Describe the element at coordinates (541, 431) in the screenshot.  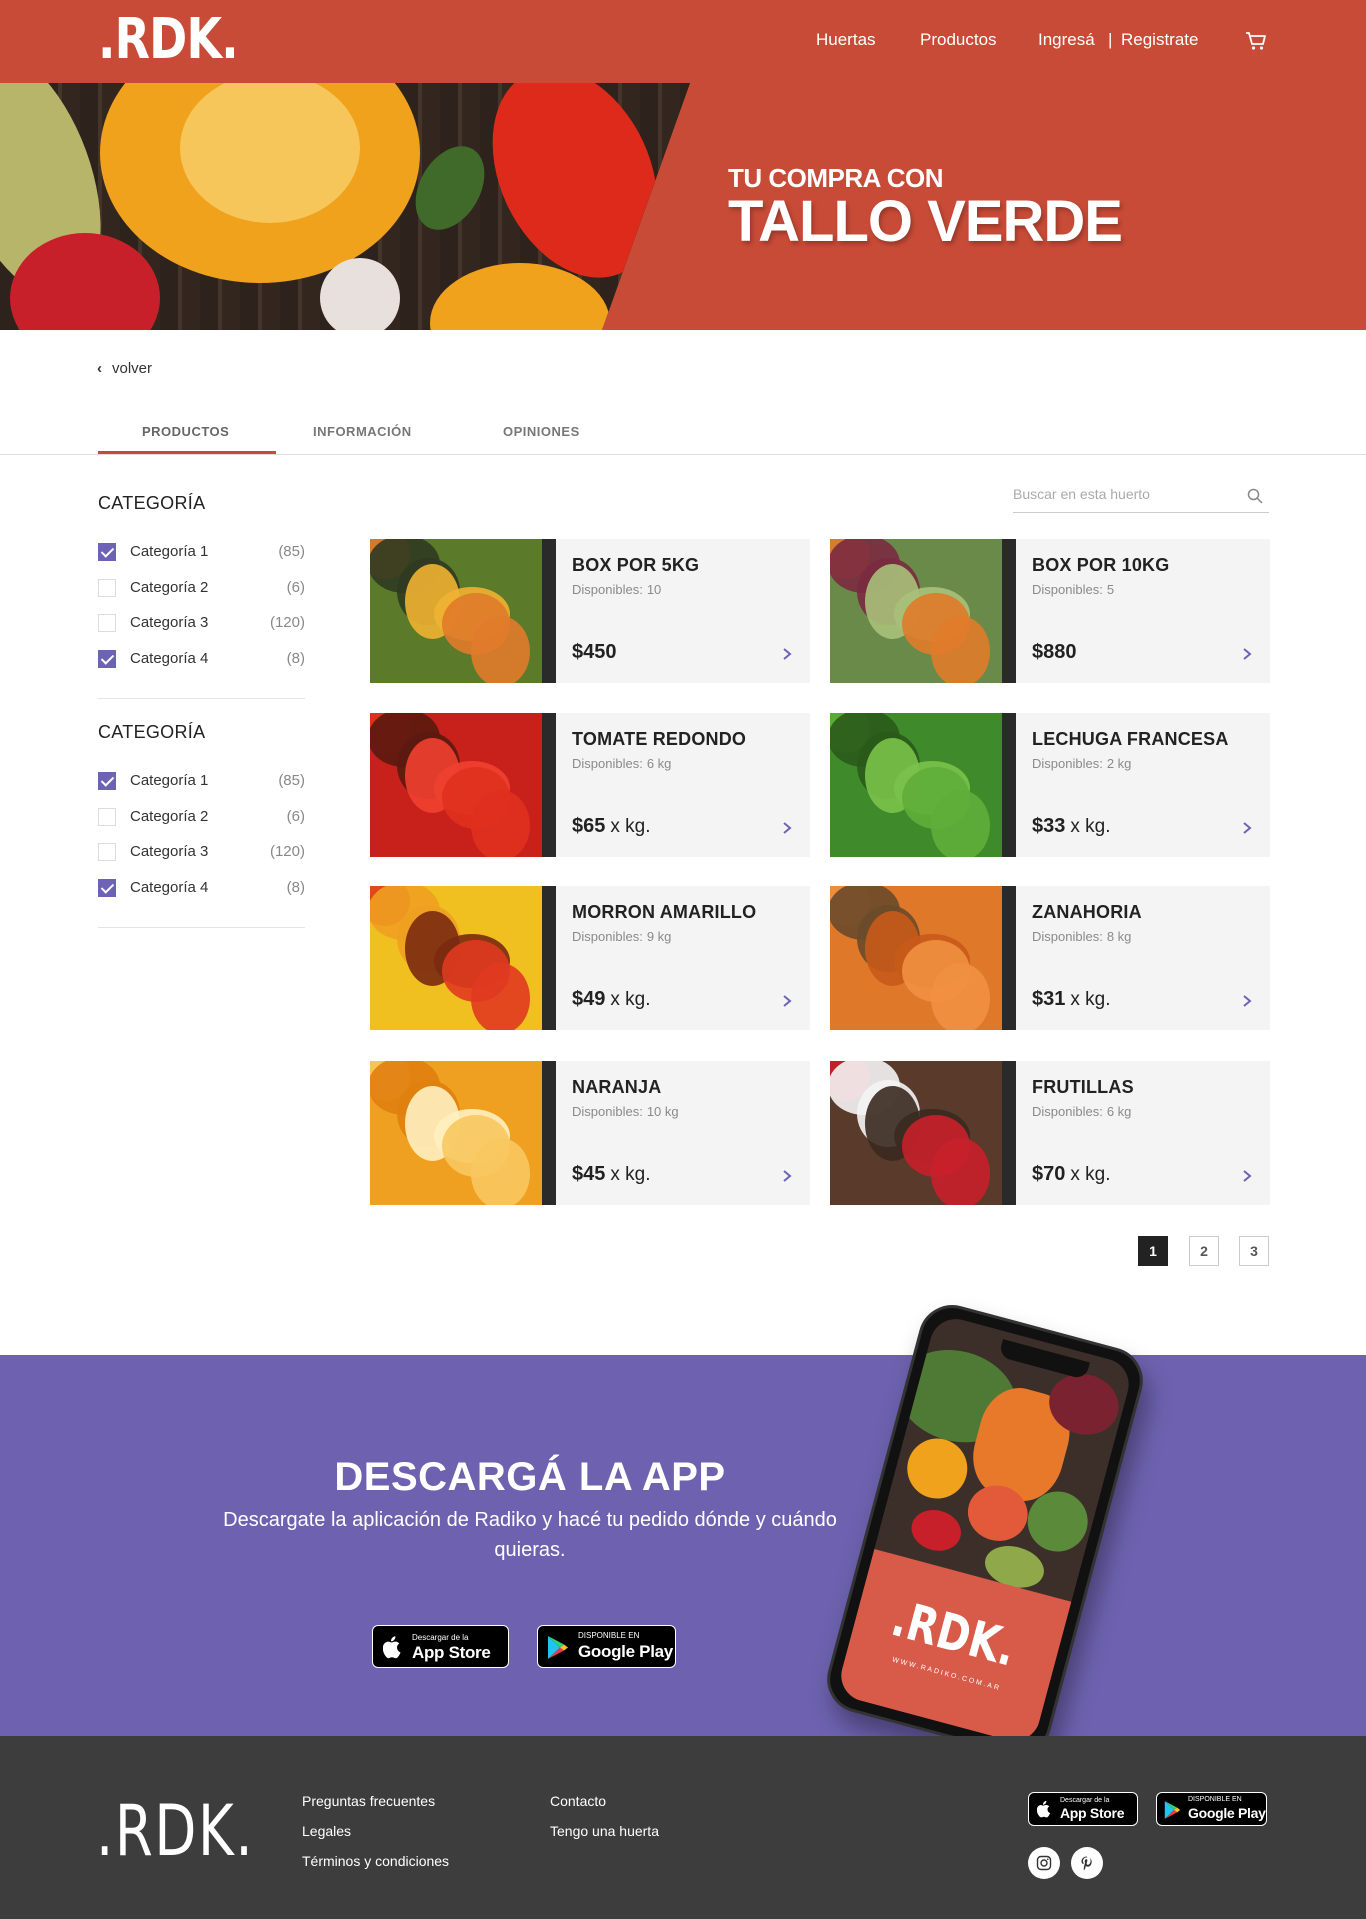
I see `tab-opiniones: OPINIONES` at that location.